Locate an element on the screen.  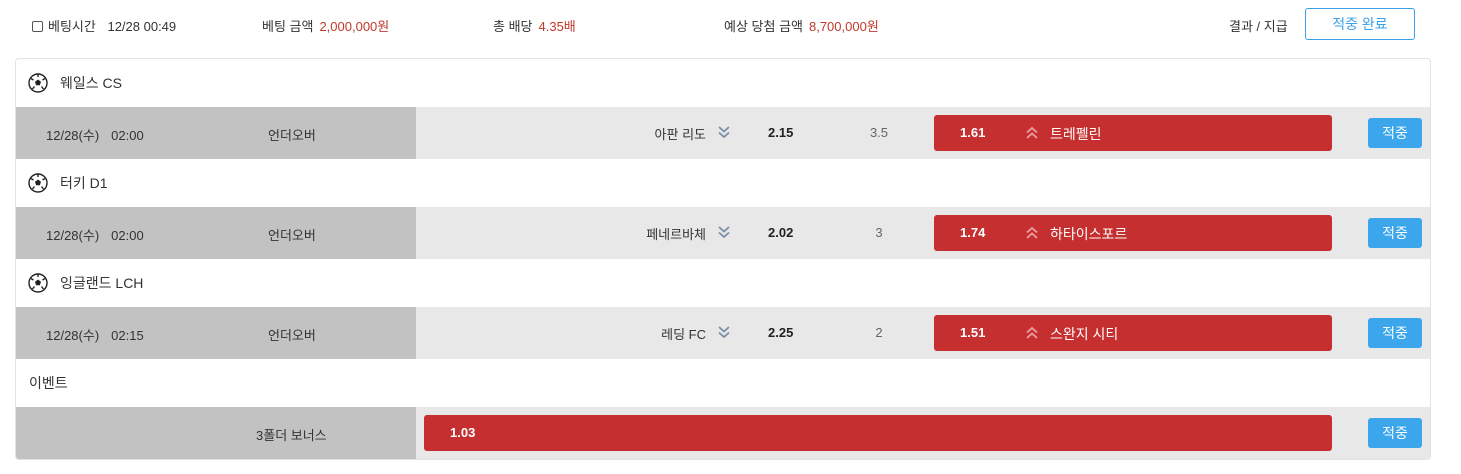
expected-win-label: 예상 당첨 금액 is located at coordinates (763, 26).